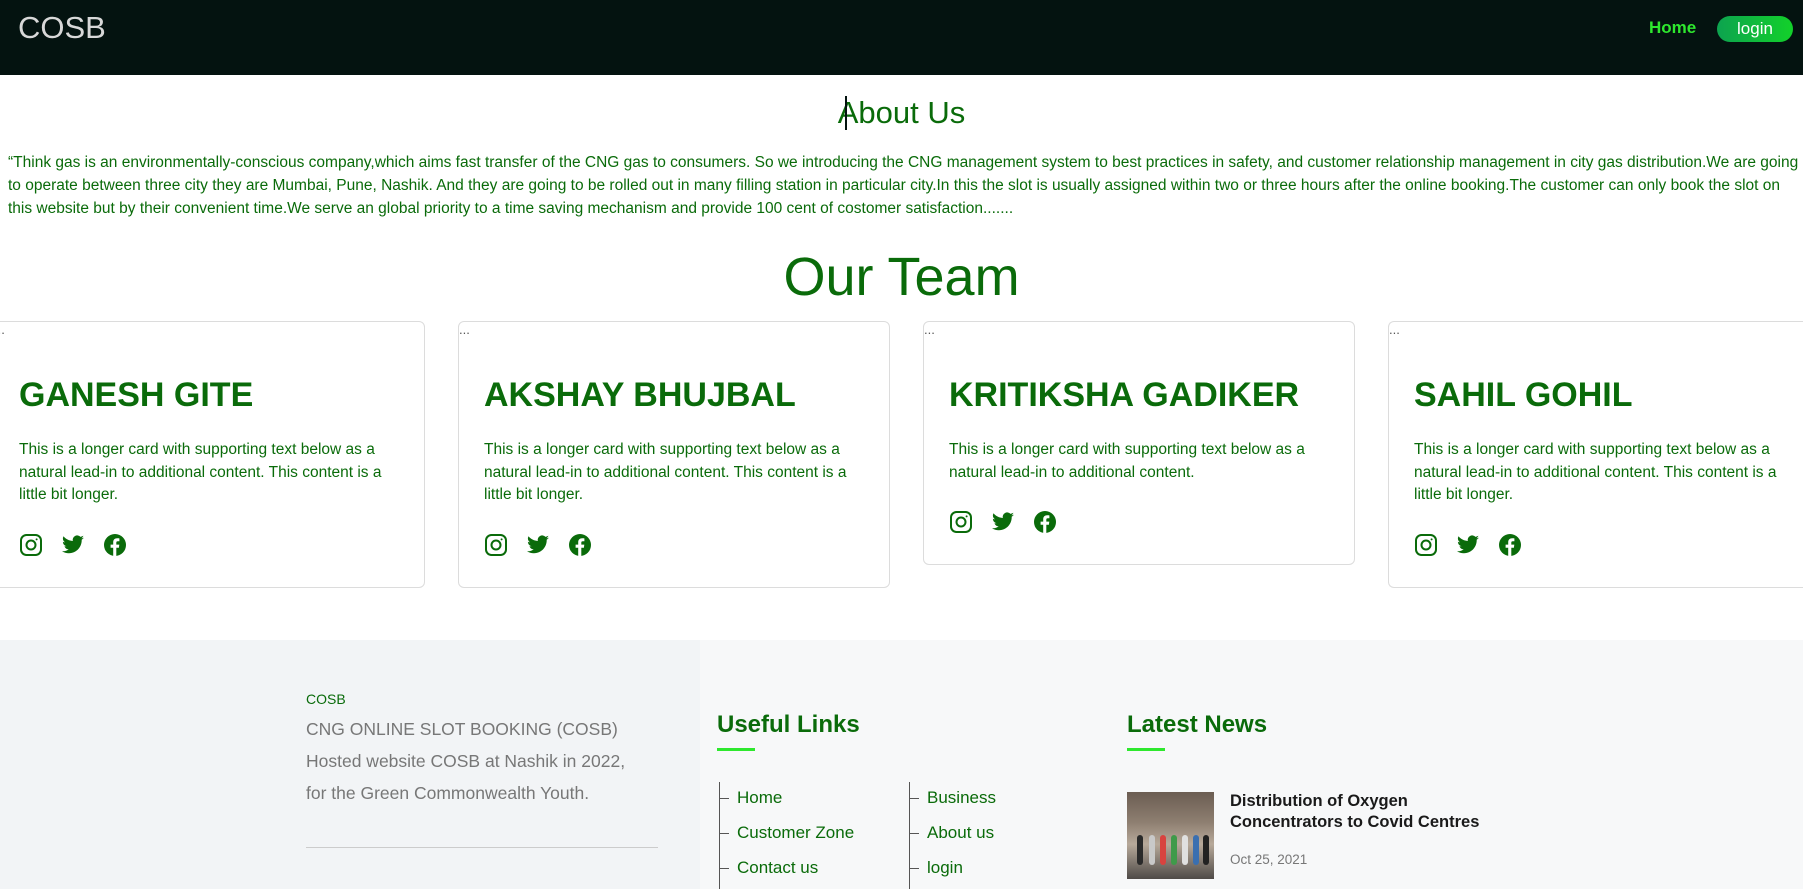 The height and width of the screenshot is (889, 1803). What do you see at coordinates (326, 699) in the screenshot?
I see `footer-brand: COSB` at bounding box center [326, 699].